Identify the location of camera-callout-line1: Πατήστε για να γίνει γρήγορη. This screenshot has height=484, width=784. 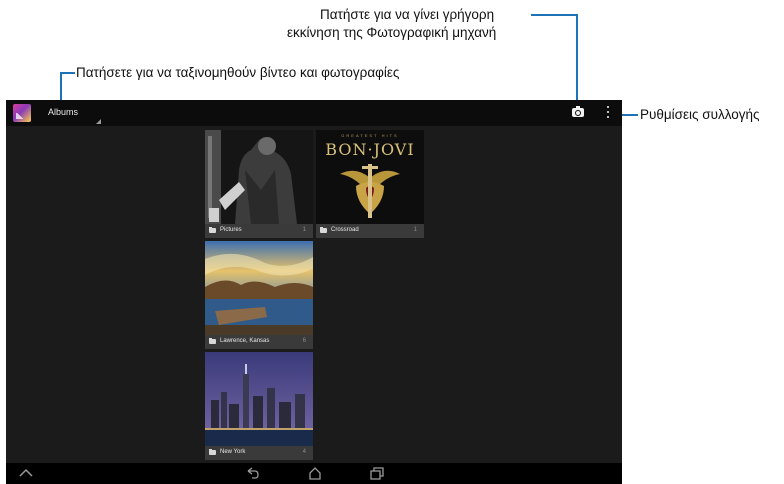
(407, 14).